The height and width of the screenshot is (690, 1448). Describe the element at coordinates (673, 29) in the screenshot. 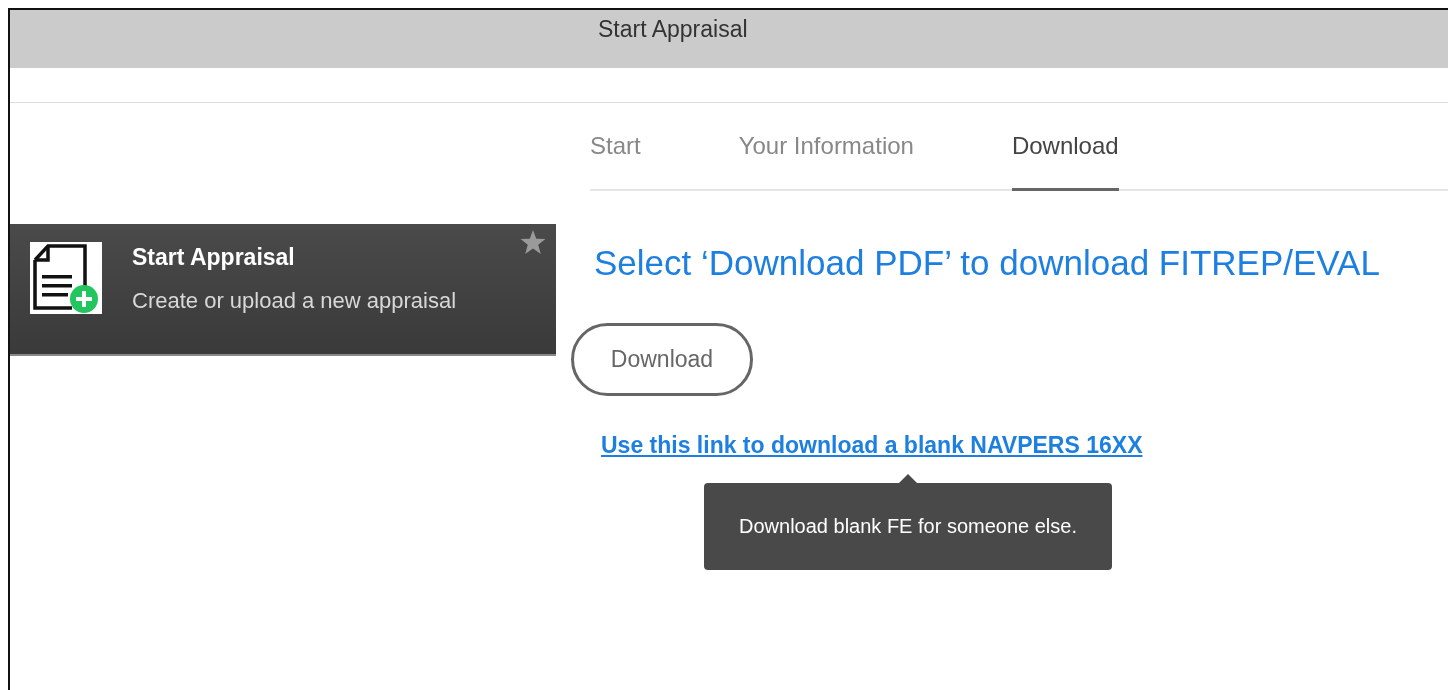

I see `window-title: Start Appraisal` at that location.